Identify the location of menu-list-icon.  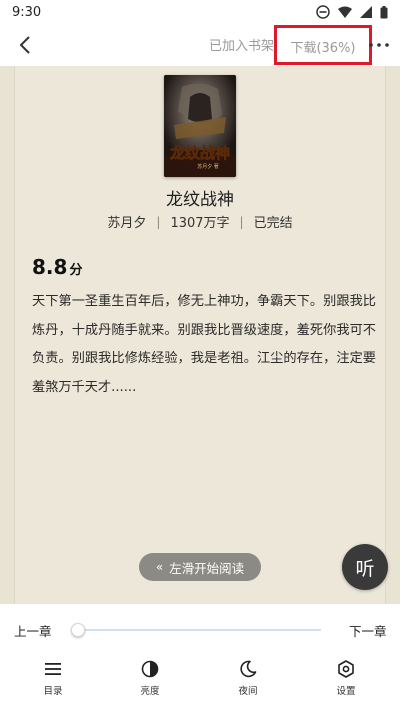
(53, 669).